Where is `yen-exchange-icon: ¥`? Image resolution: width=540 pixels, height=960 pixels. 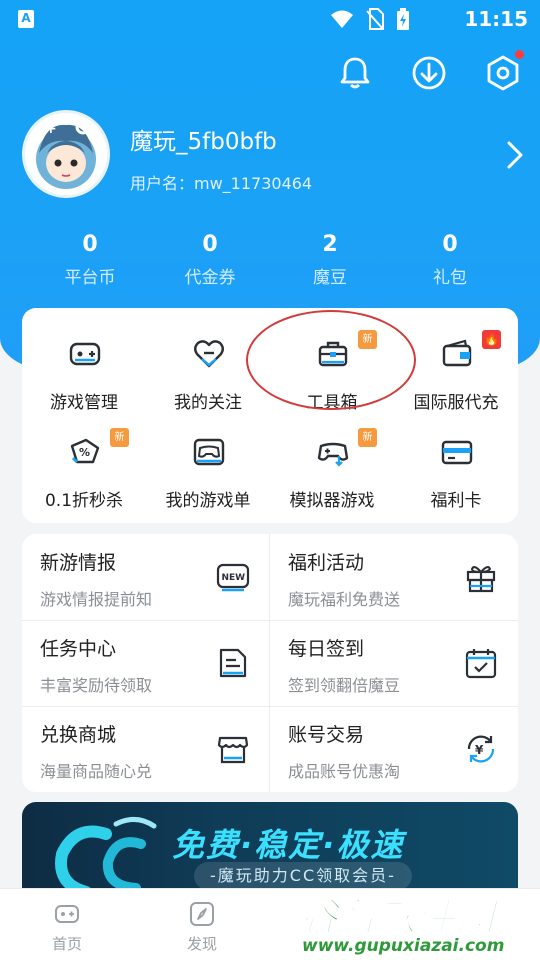 yen-exchange-icon: ¥ is located at coordinates (481, 749).